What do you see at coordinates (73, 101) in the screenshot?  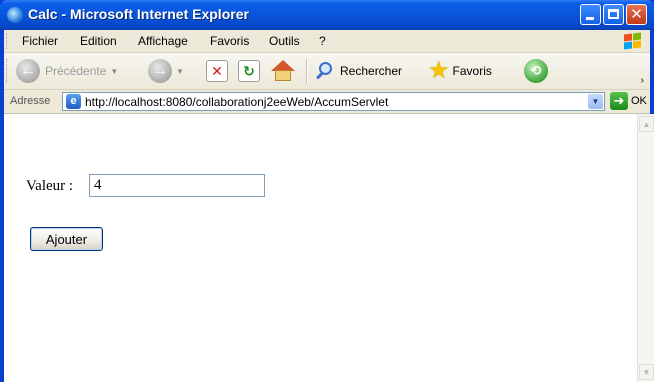 I see `page-icon: e` at bounding box center [73, 101].